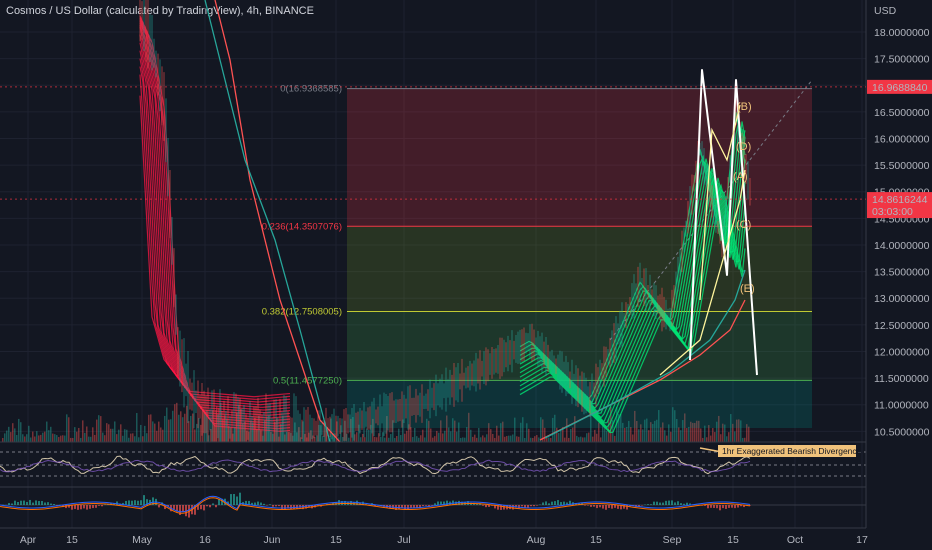 This screenshot has height=550, width=932. Describe the element at coordinates (747, 289) in the screenshot. I see `wave-label: (E)` at that location.